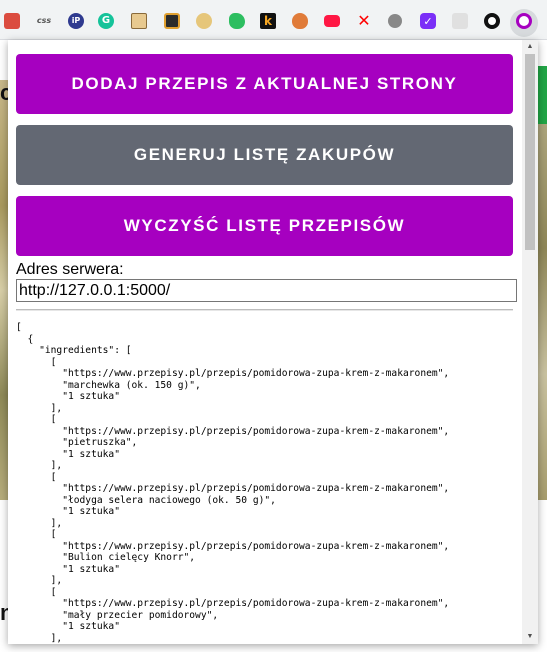  What do you see at coordinates (264, 226) in the screenshot?
I see `clear-recipe-list-button: WYCZYŚĆ LISTĘ PRZEPISÓW` at bounding box center [264, 226].